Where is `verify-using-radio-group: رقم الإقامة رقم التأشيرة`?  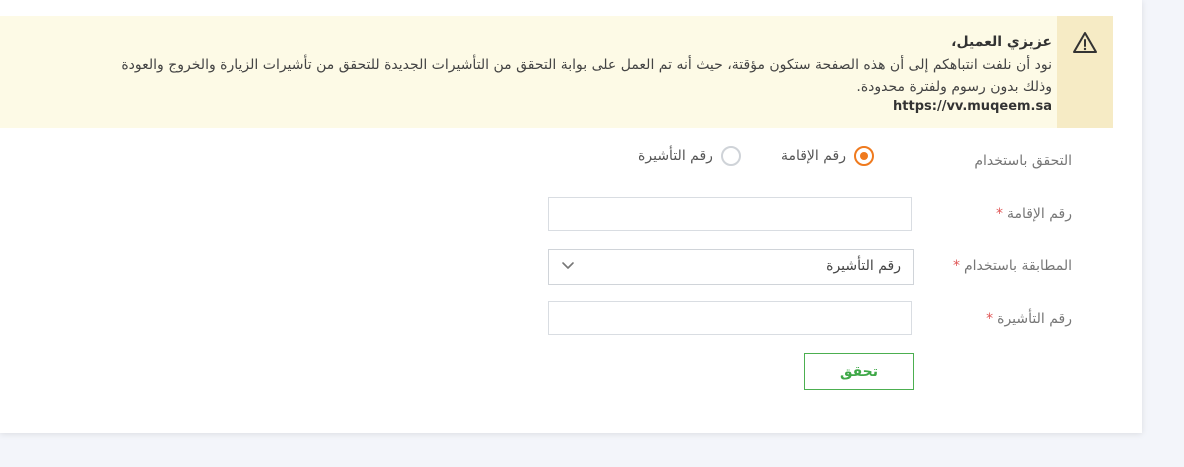 verify-using-radio-group: رقم الإقامة رقم التأشيرة is located at coordinates (756, 156).